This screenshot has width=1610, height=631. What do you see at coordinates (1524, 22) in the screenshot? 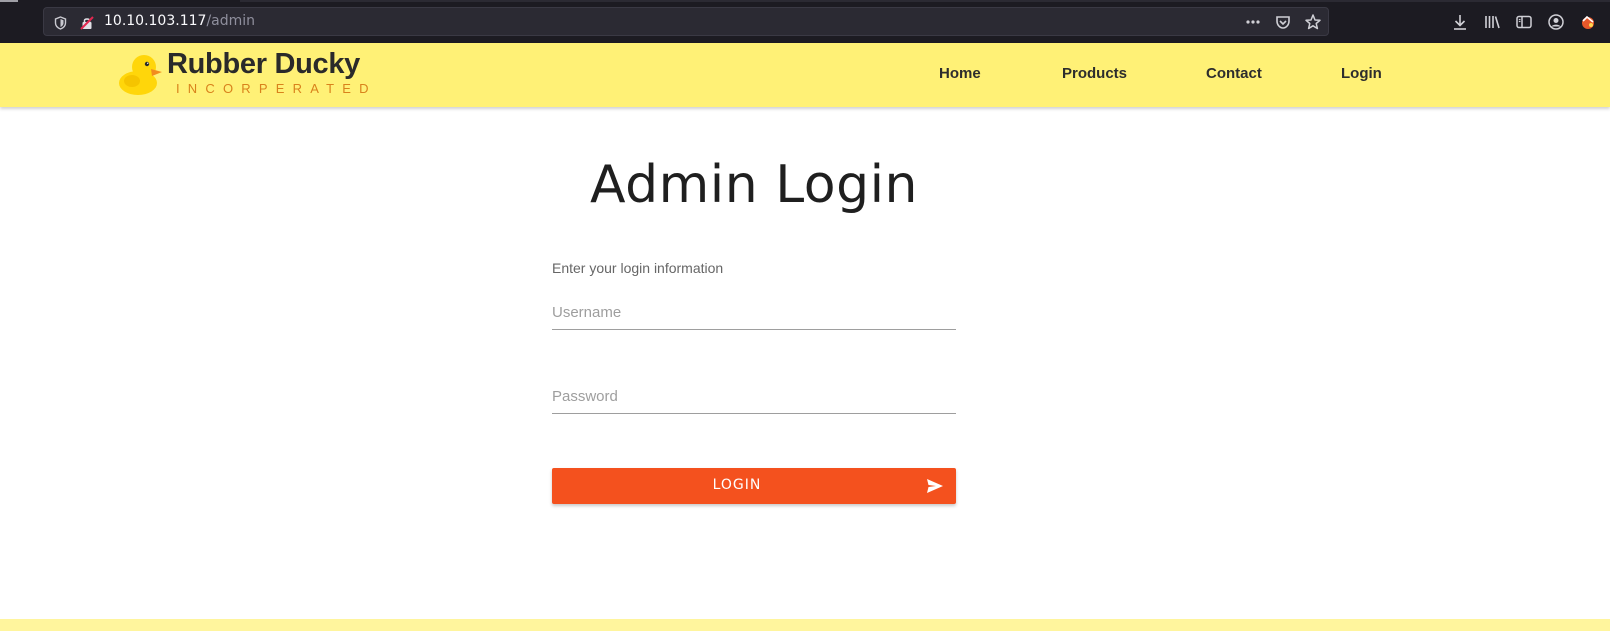
I see `sidebar-icon` at bounding box center [1524, 22].